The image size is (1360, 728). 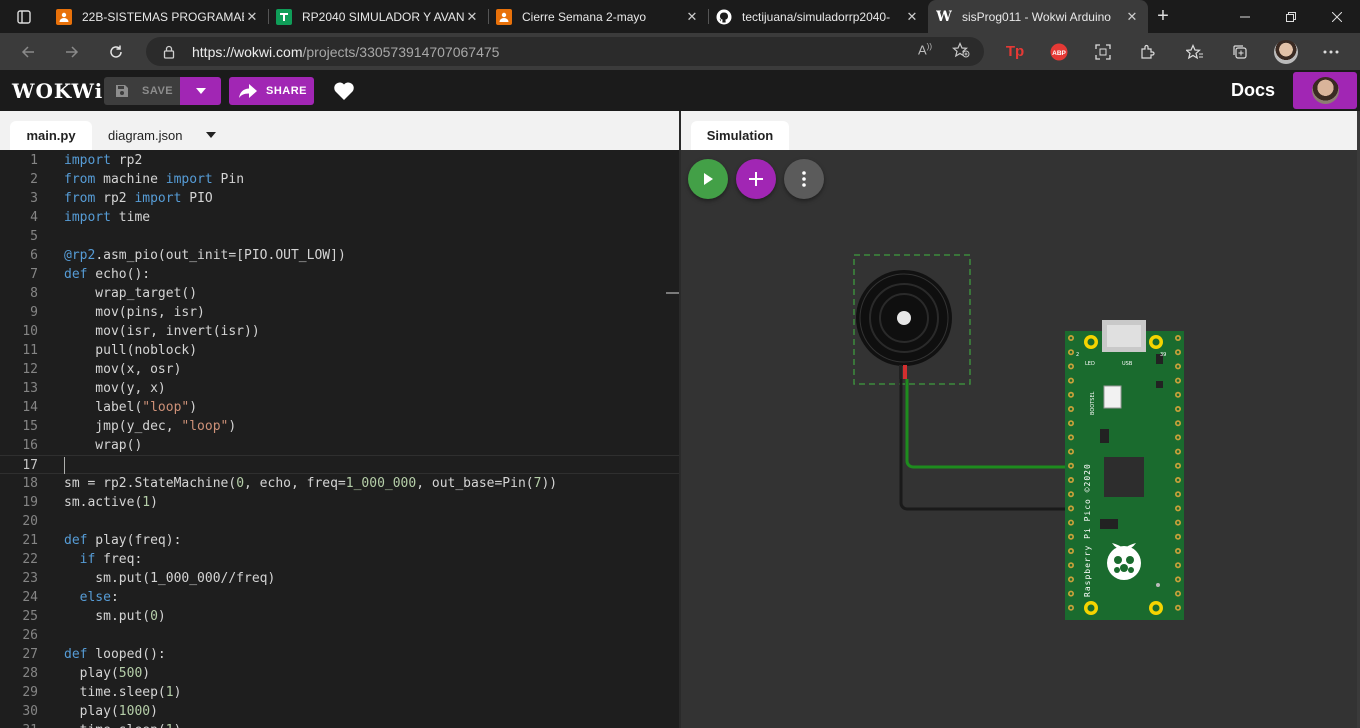 I want to click on wire-green, so click(x=985, y=424).